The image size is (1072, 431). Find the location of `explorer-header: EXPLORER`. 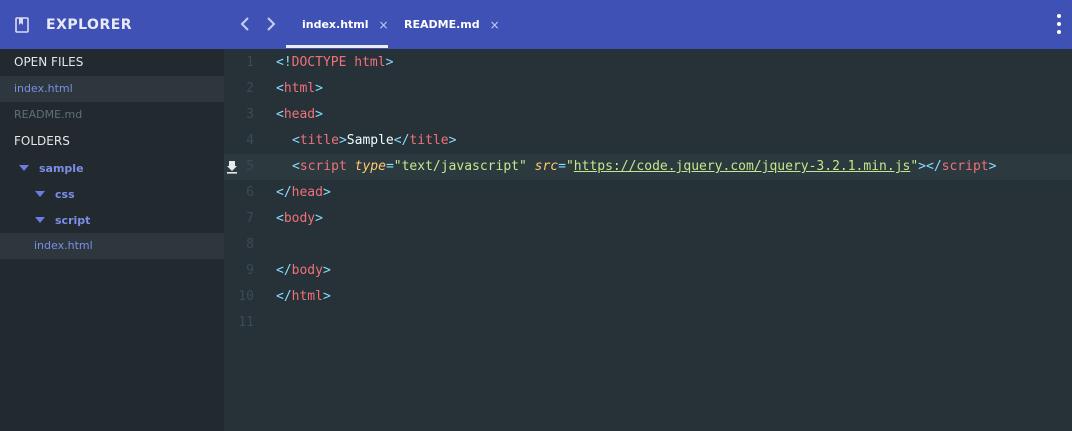

explorer-header: EXPLORER is located at coordinates (112, 24).